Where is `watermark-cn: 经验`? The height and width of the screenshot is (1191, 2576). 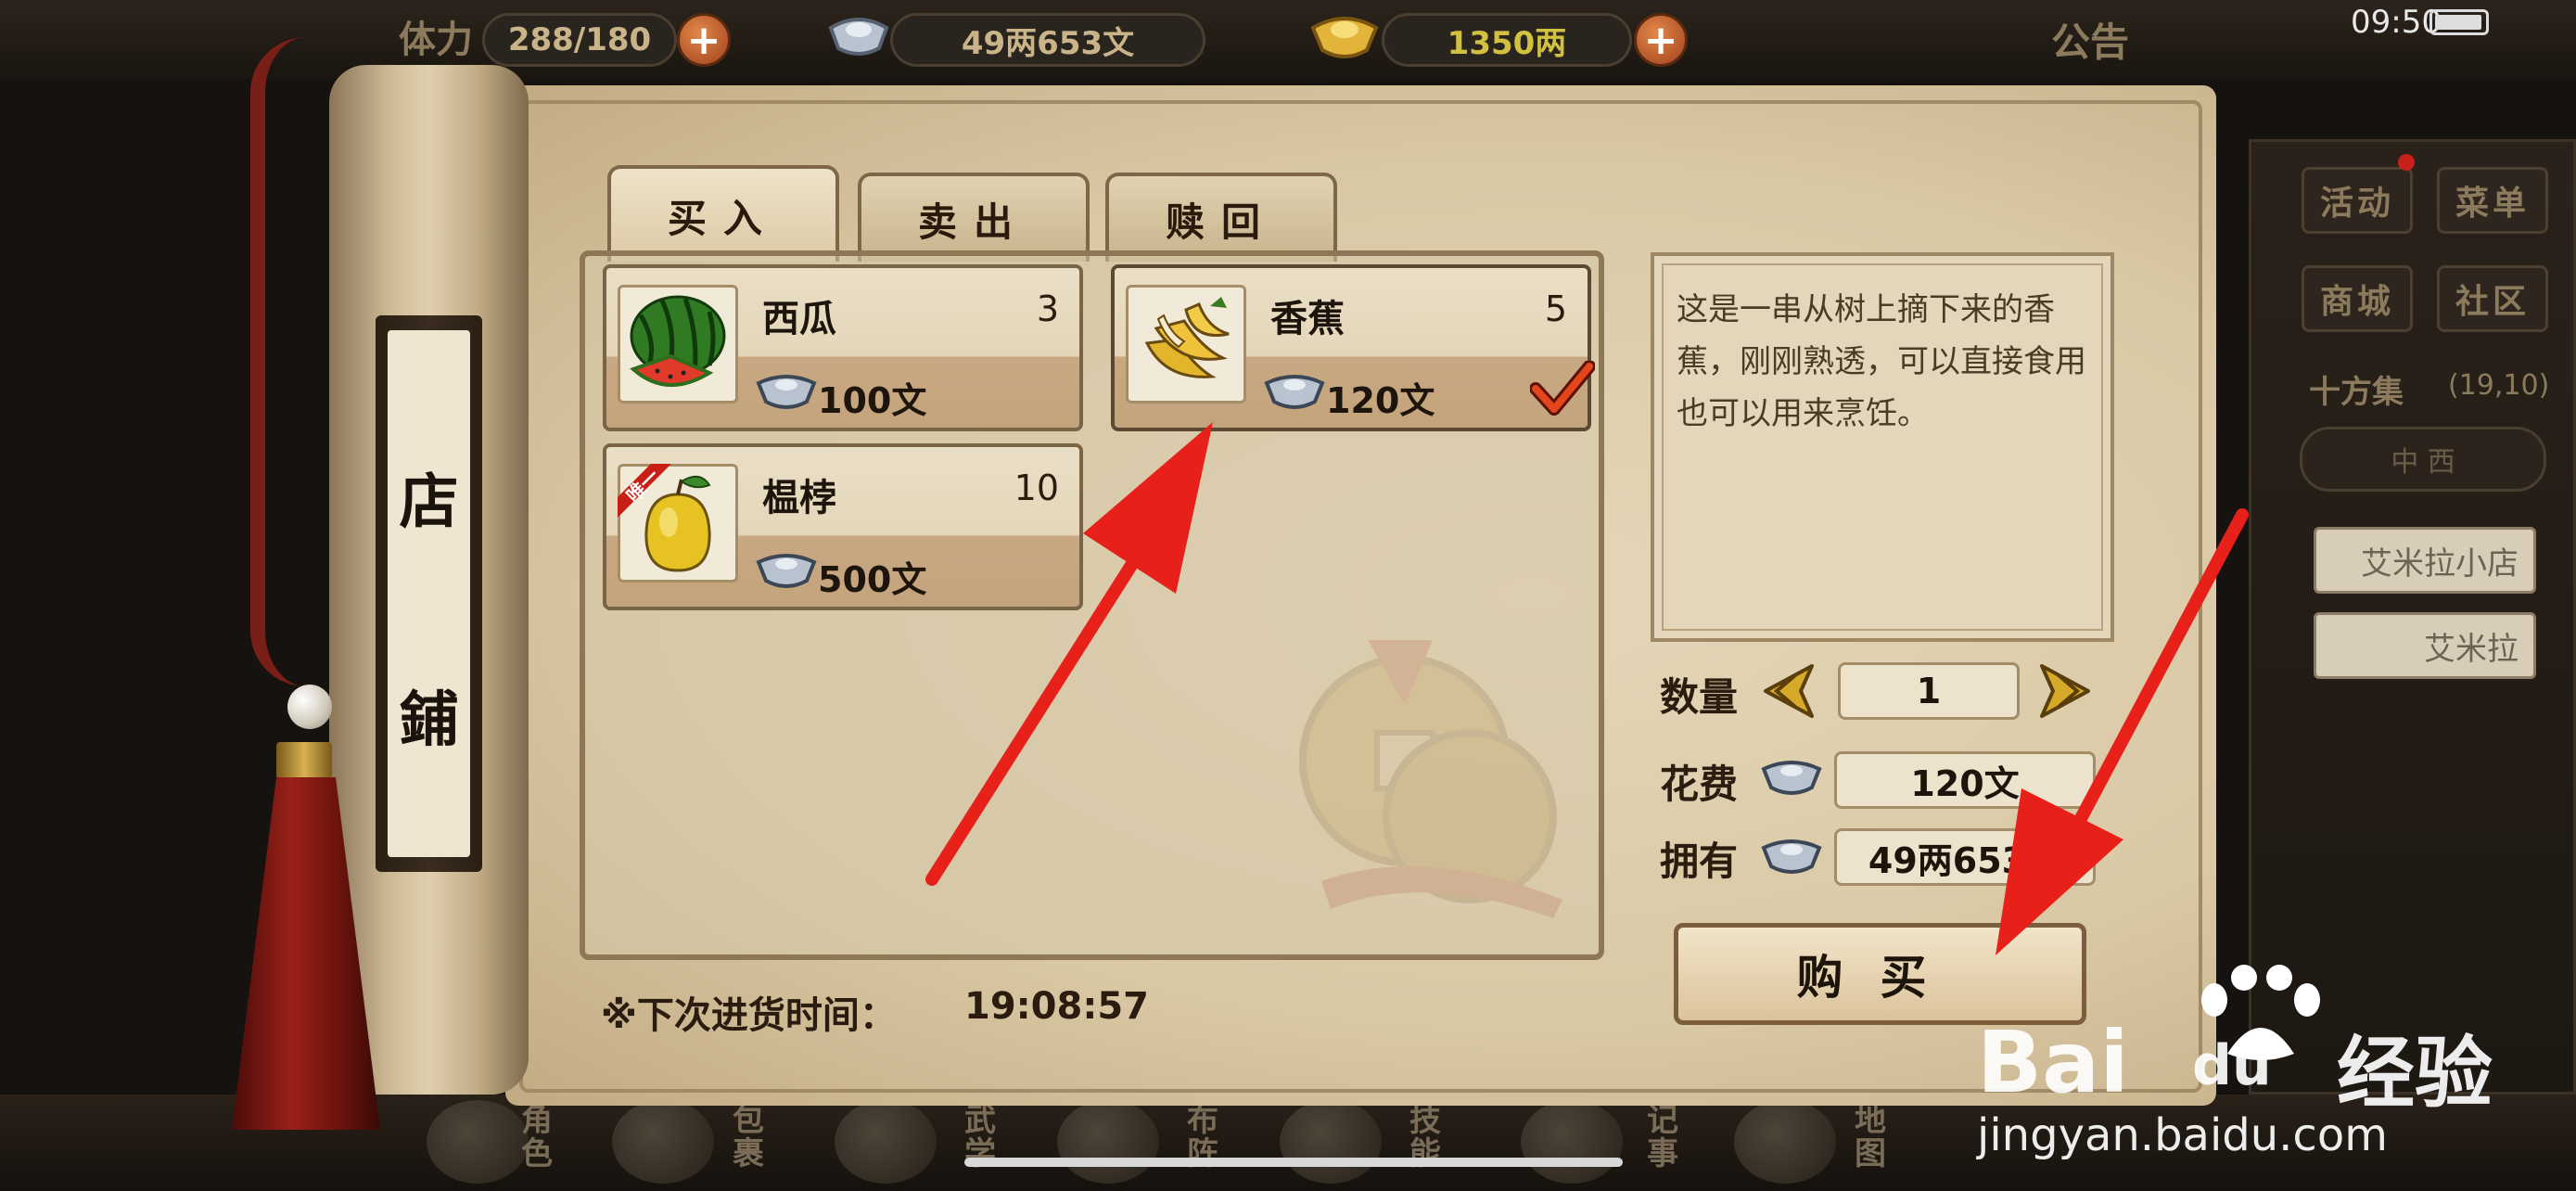 watermark-cn: 经验 is located at coordinates (2415, 1073).